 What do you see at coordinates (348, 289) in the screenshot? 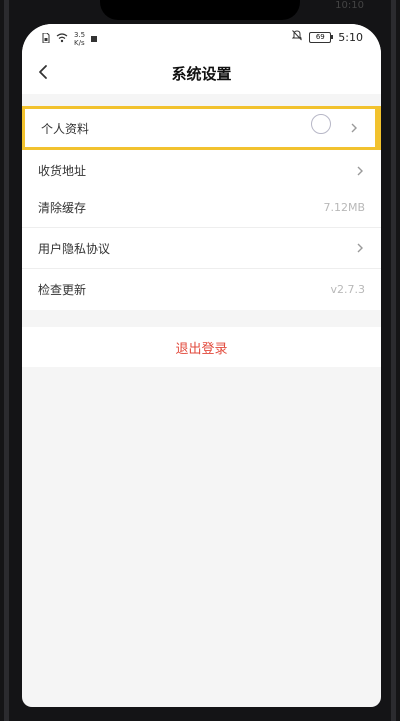
I see `app-version-value: v2.7.3` at bounding box center [348, 289].